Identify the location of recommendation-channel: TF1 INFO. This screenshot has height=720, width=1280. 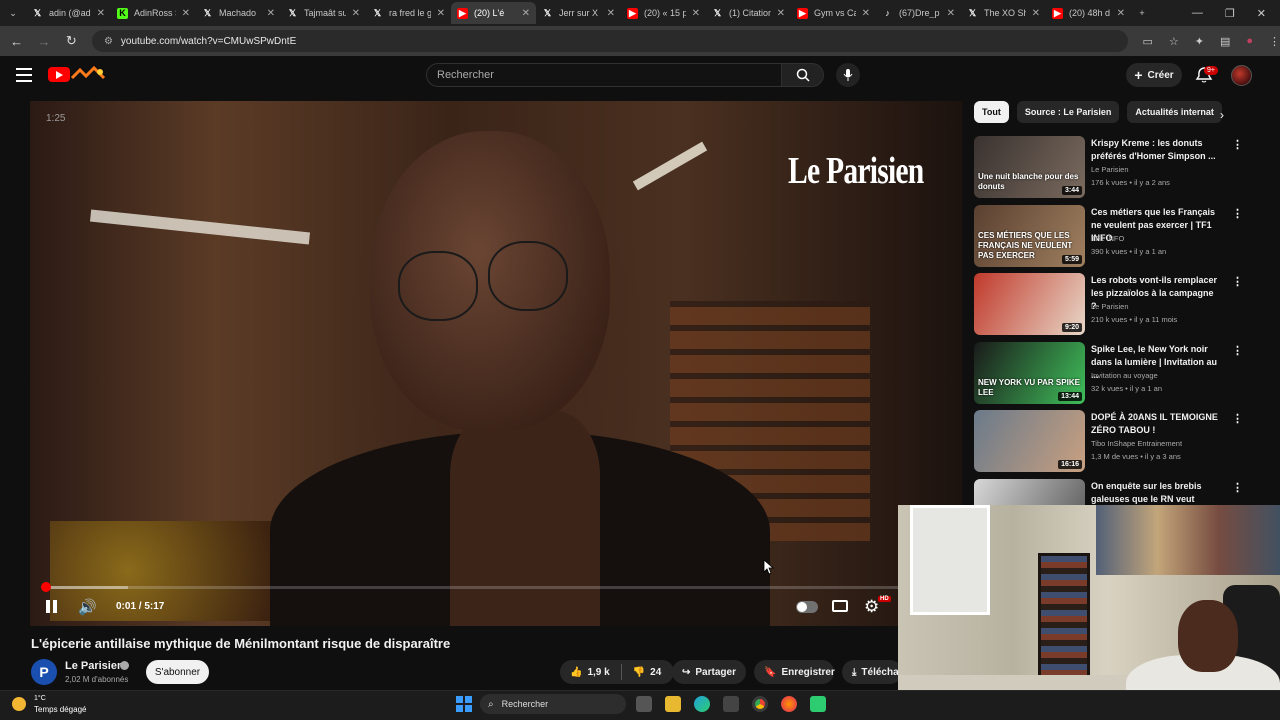
(1107, 238).